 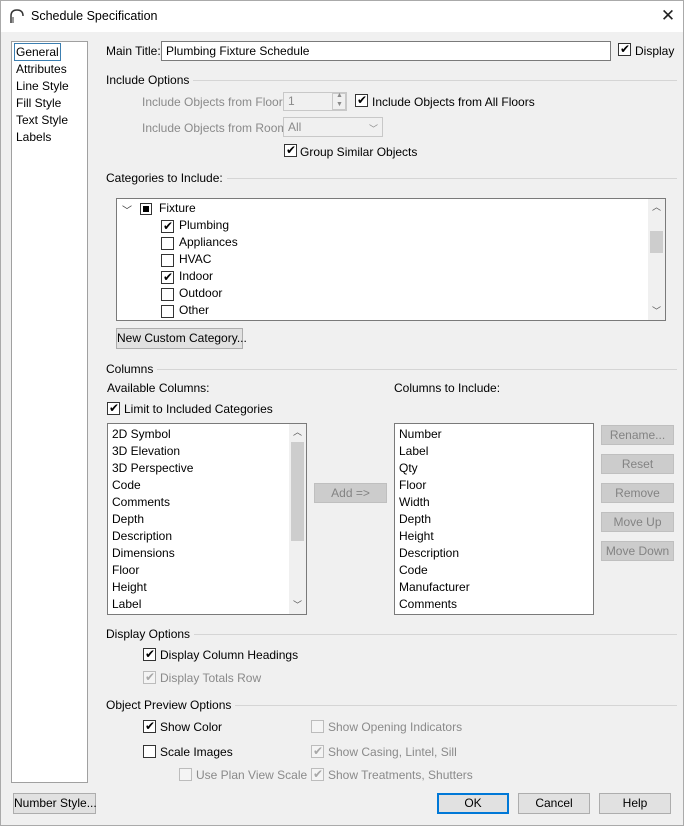 I want to click on nav-item-attributes: Attributes, so click(x=41, y=69).